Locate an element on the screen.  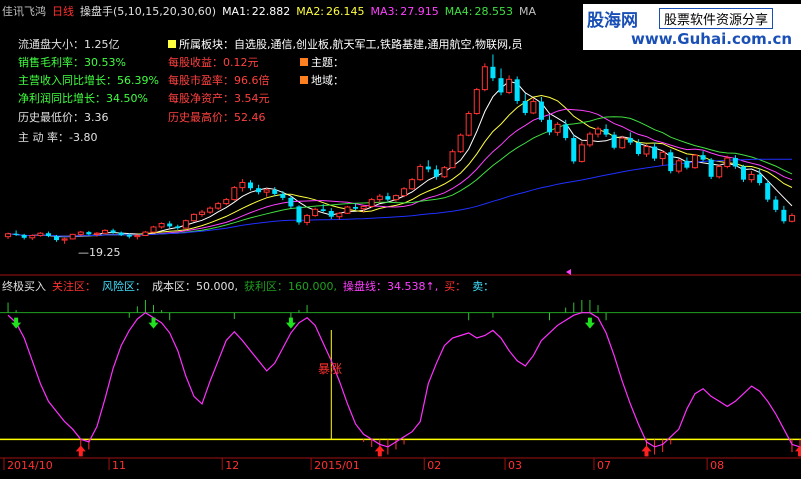
time-tick-label: 07 is located at coordinates (604, 465).